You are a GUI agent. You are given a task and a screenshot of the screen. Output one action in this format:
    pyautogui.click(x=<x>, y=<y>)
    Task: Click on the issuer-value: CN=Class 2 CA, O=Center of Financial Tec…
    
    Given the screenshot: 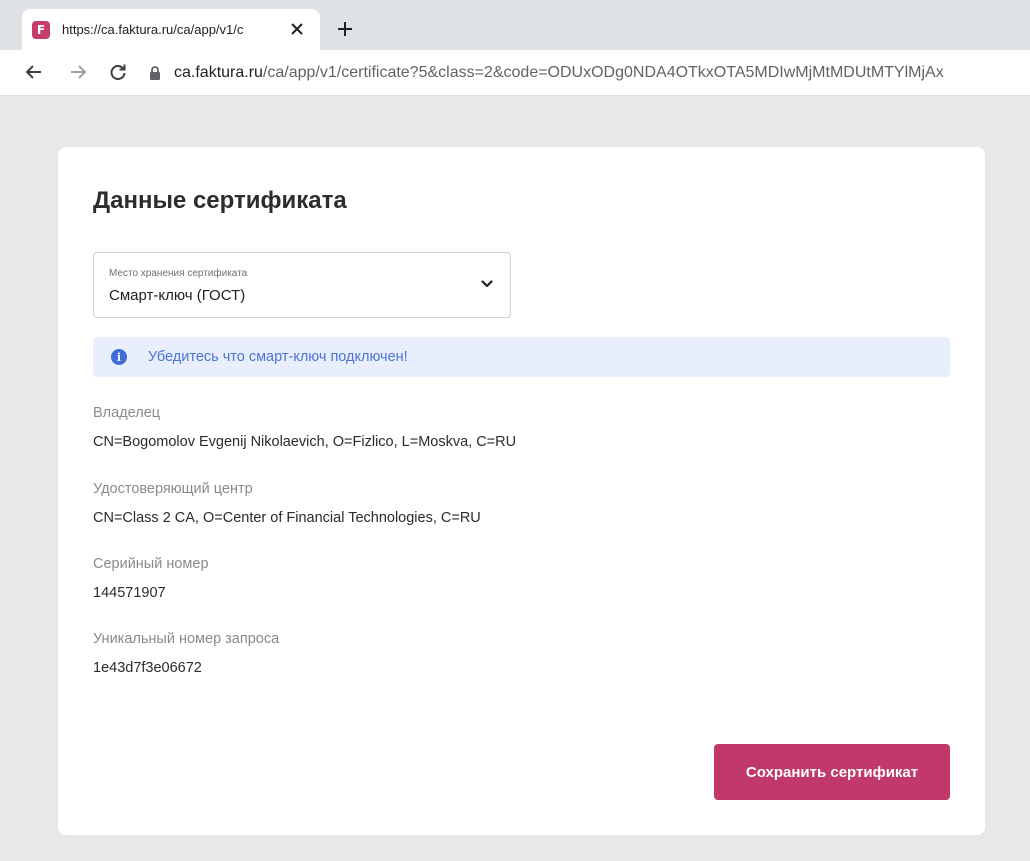 What is the action you would take?
    pyautogui.click(x=287, y=518)
    